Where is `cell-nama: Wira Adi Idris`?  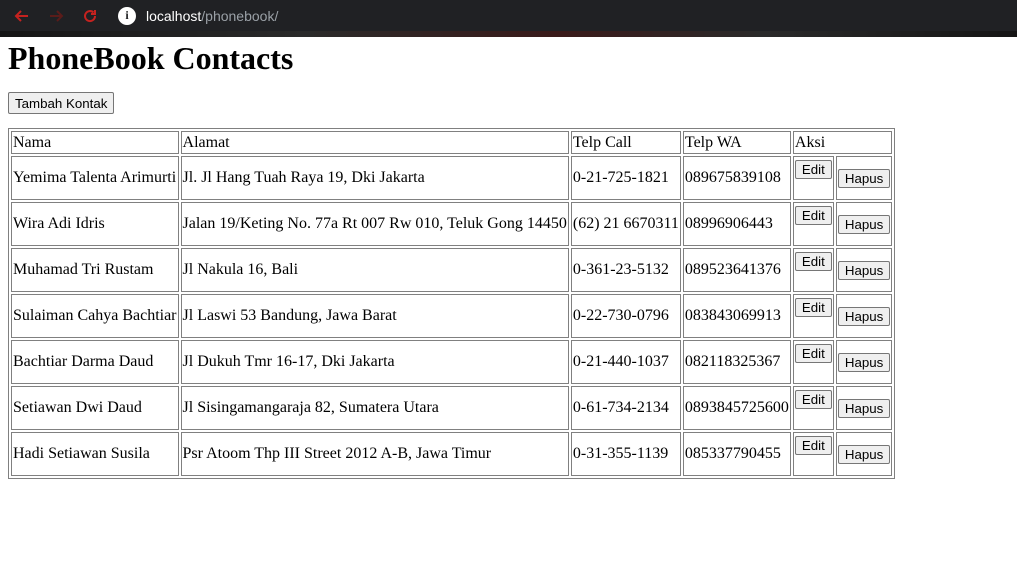 cell-nama: Wira Adi Idris is located at coordinates (95, 224).